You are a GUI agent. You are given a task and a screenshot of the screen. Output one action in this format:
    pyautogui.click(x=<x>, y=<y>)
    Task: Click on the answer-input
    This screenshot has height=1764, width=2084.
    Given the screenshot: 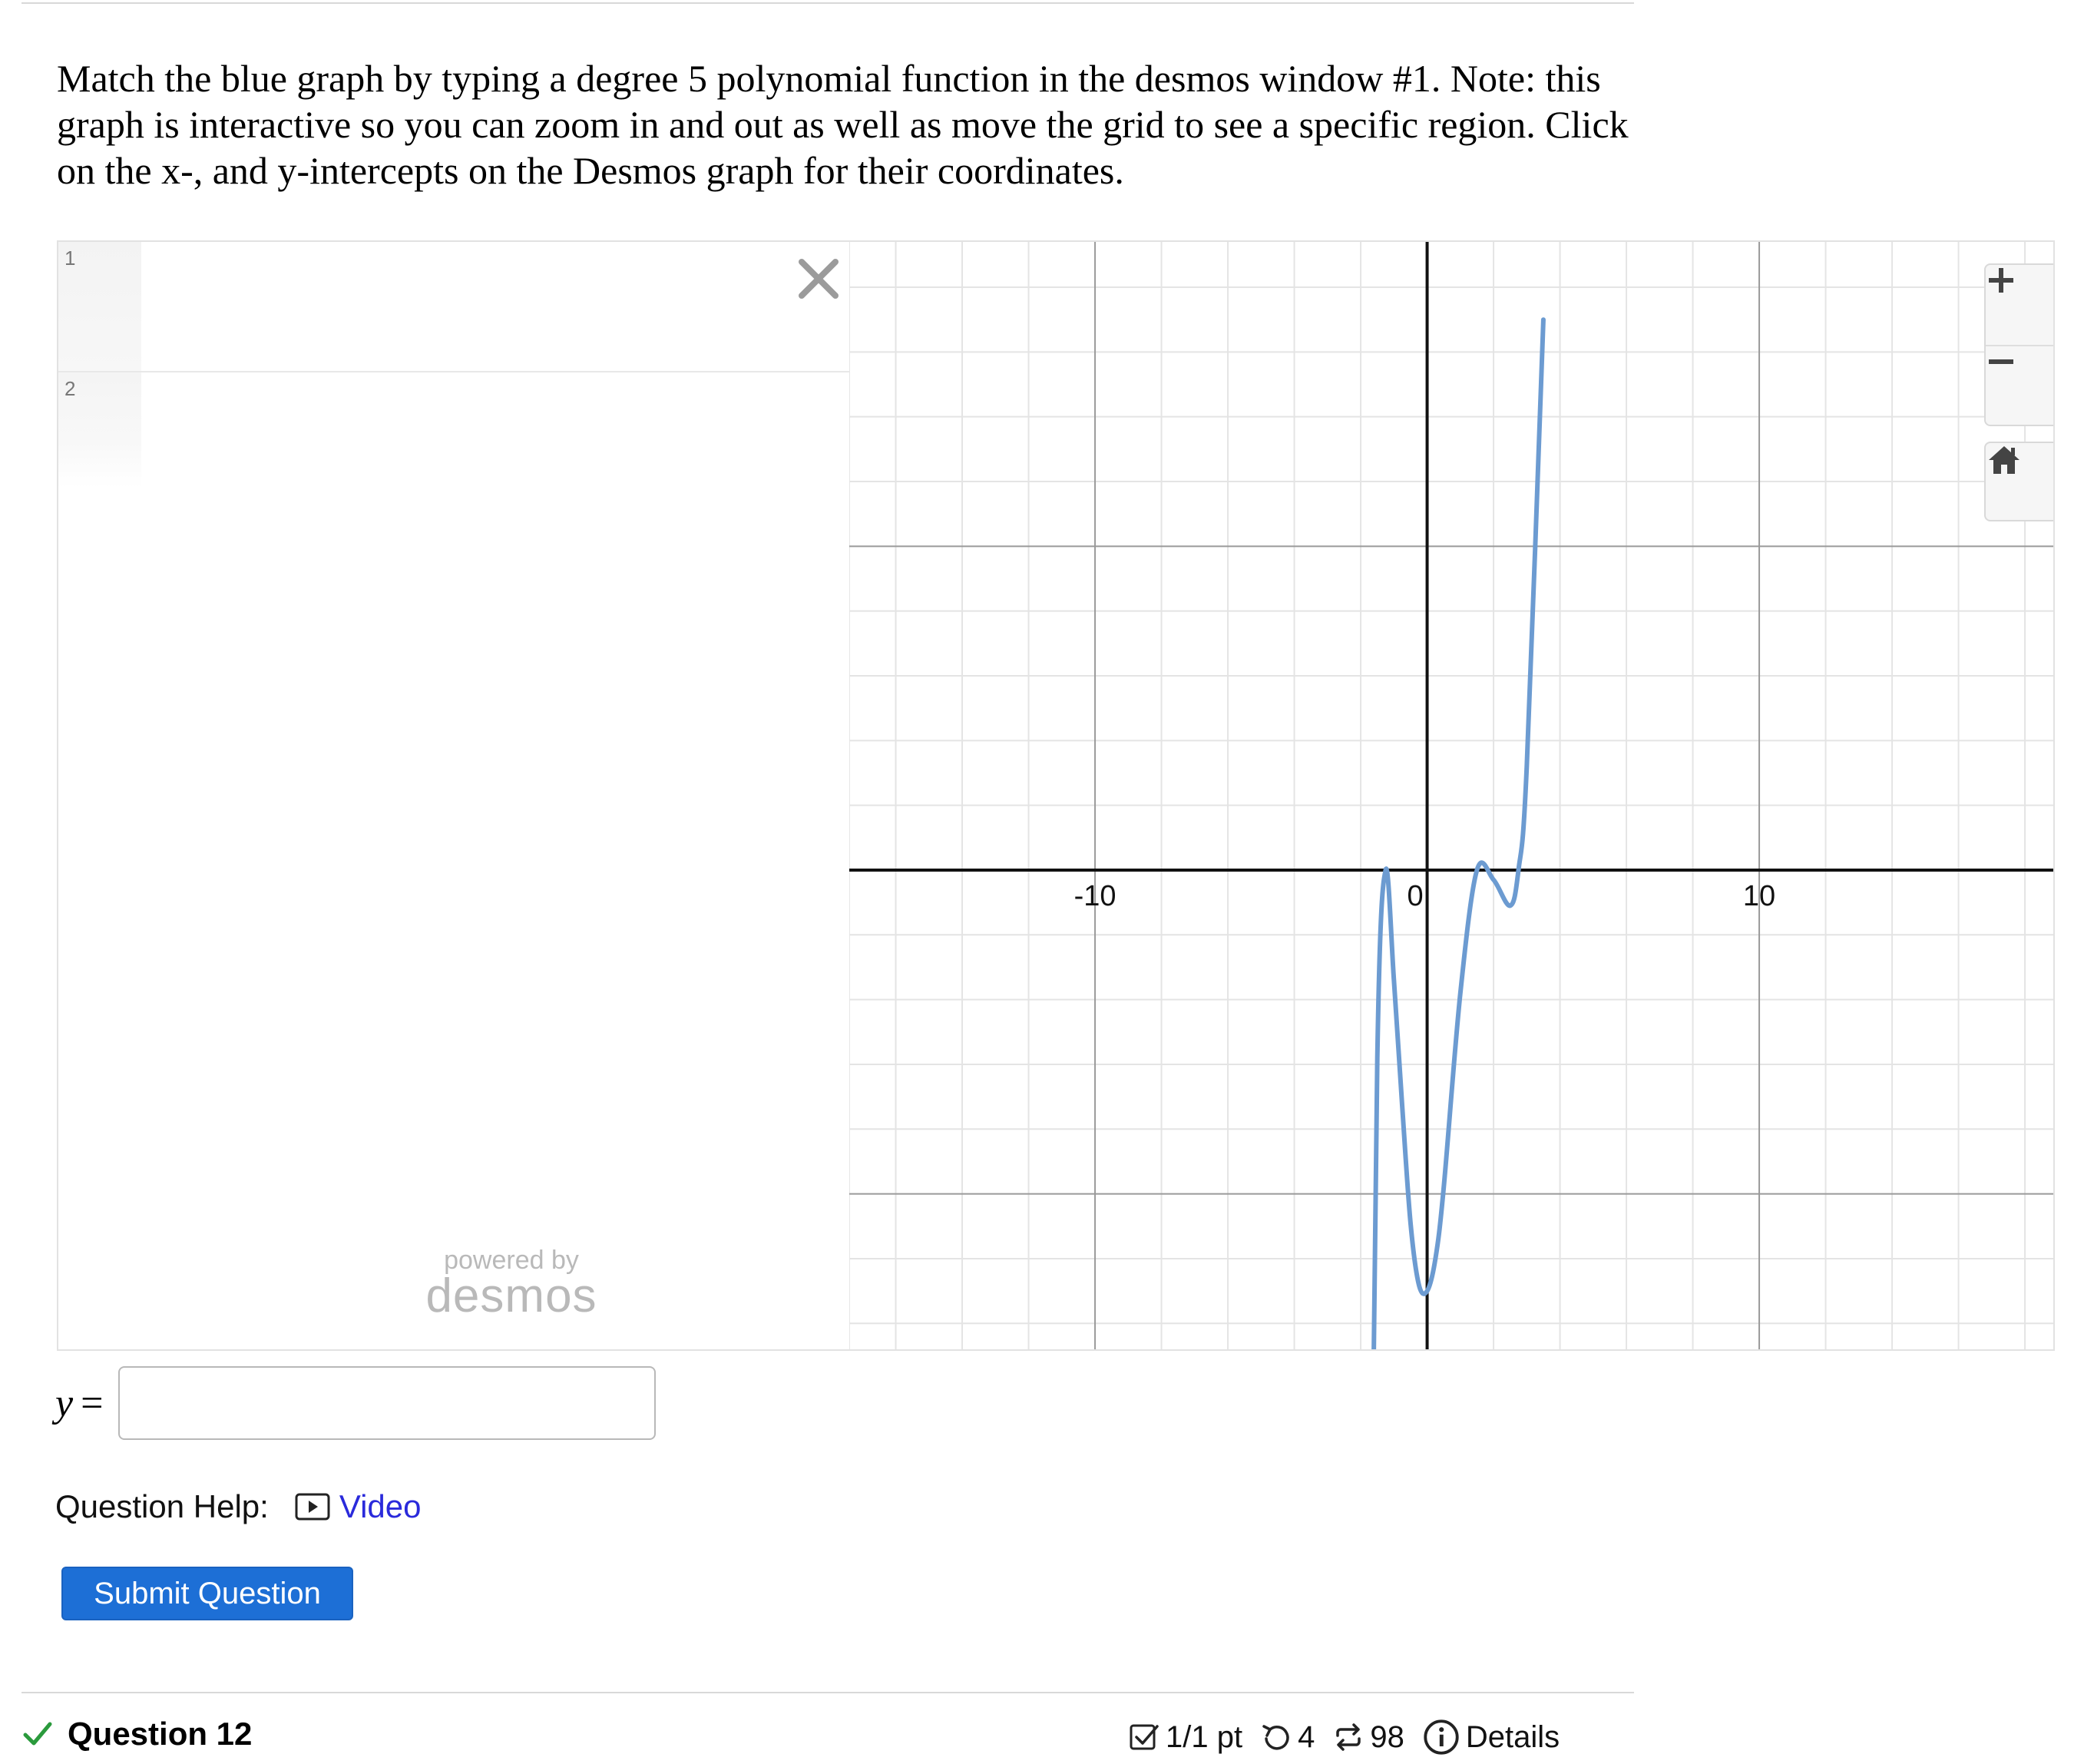 What is the action you would take?
    pyautogui.click(x=387, y=1403)
    